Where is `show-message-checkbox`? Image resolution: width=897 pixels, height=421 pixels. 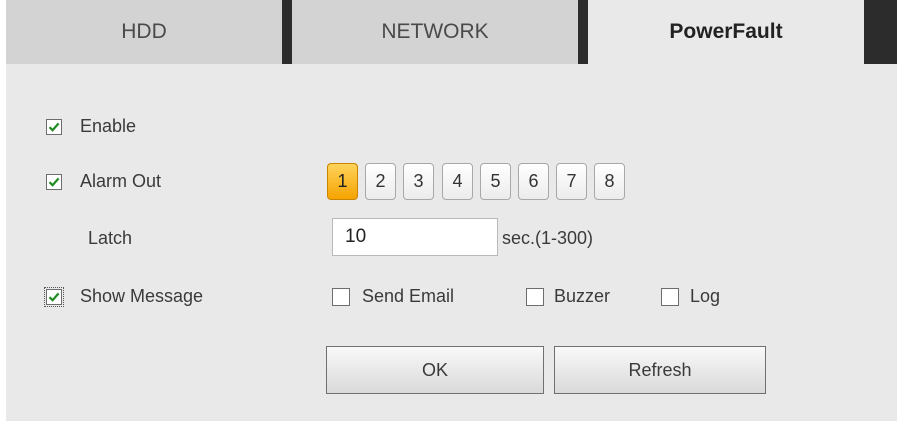 show-message-checkbox is located at coordinates (54, 297).